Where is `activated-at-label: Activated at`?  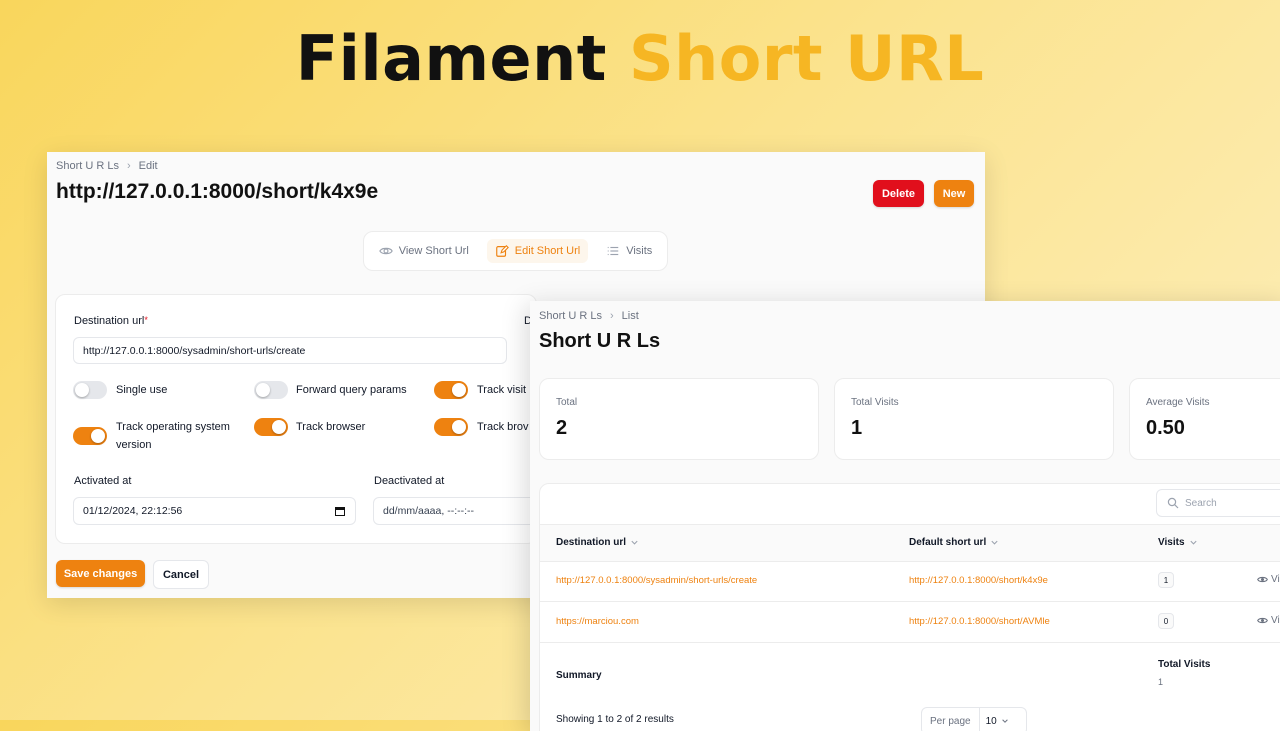
activated-at-label: Activated at is located at coordinates (103, 481).